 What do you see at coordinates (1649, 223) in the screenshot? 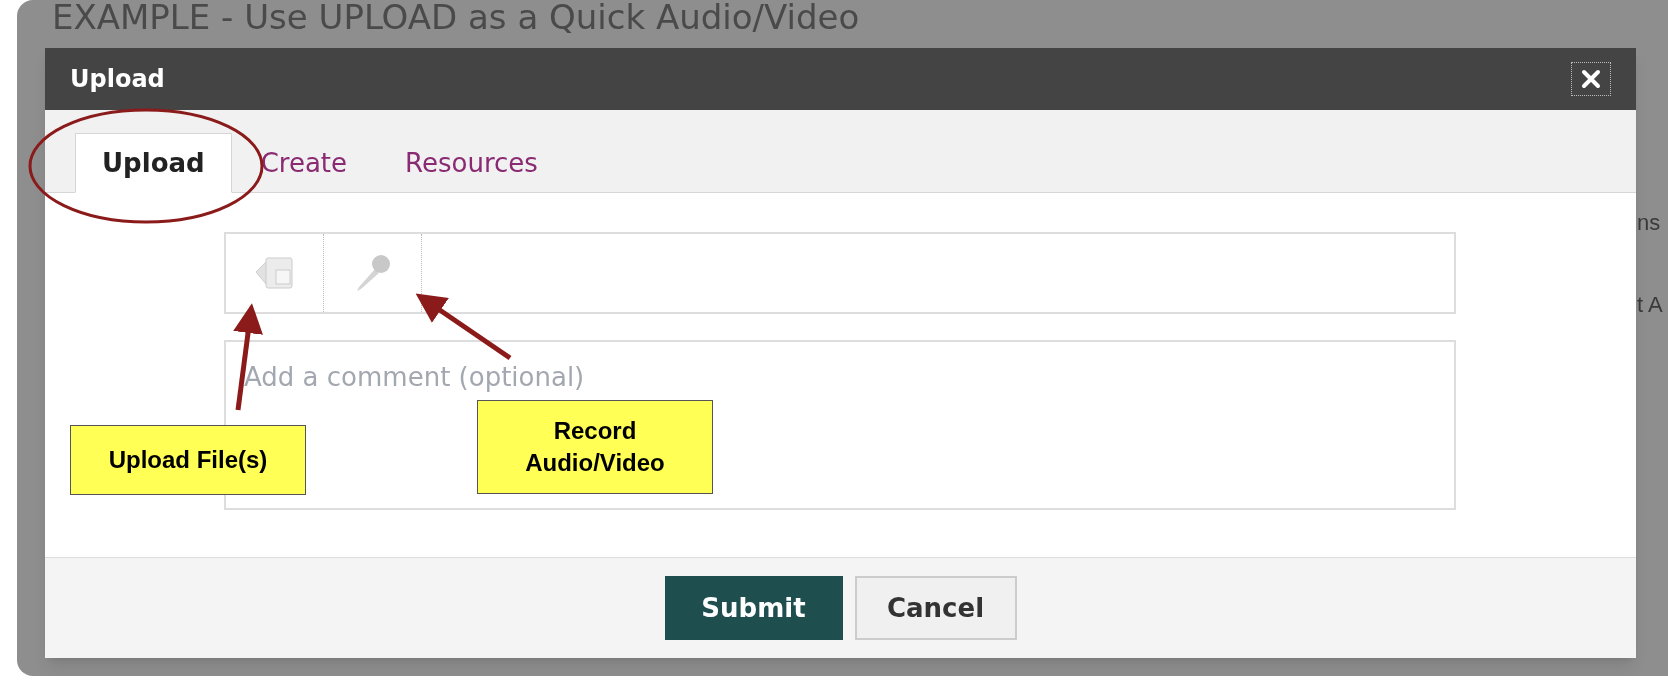
I see `page-text: ns` at bounding box center [1649, 223].